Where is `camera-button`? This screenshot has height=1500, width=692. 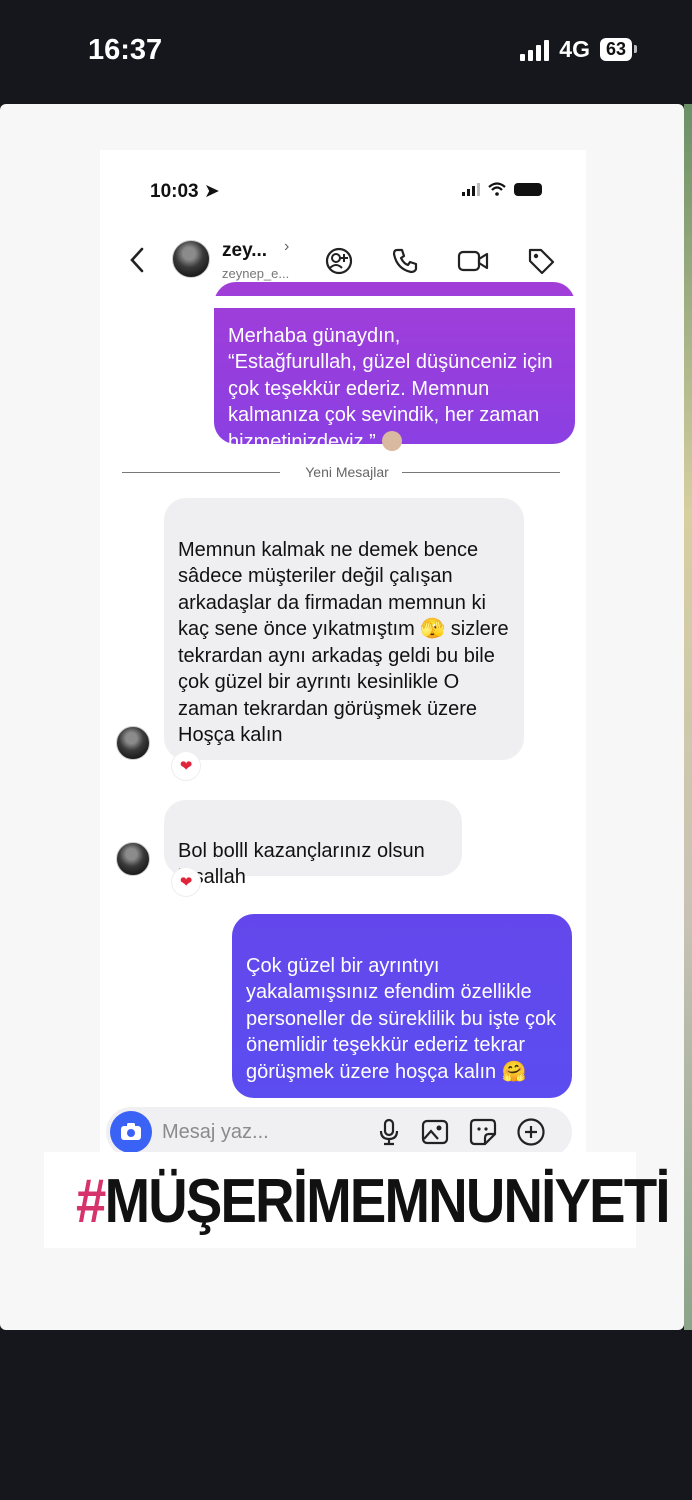
camera-button is located at coordinates (131, 1132).